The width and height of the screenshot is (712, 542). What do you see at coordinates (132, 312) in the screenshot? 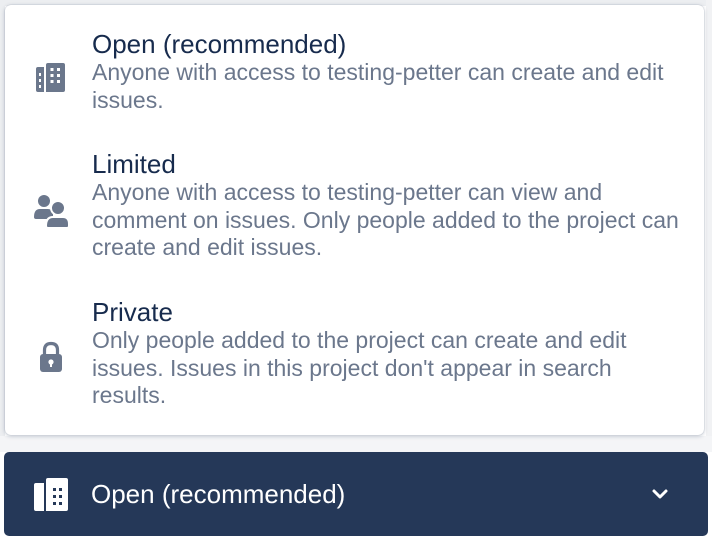
I see `option-title: Private` at bounding box center [132, 312].